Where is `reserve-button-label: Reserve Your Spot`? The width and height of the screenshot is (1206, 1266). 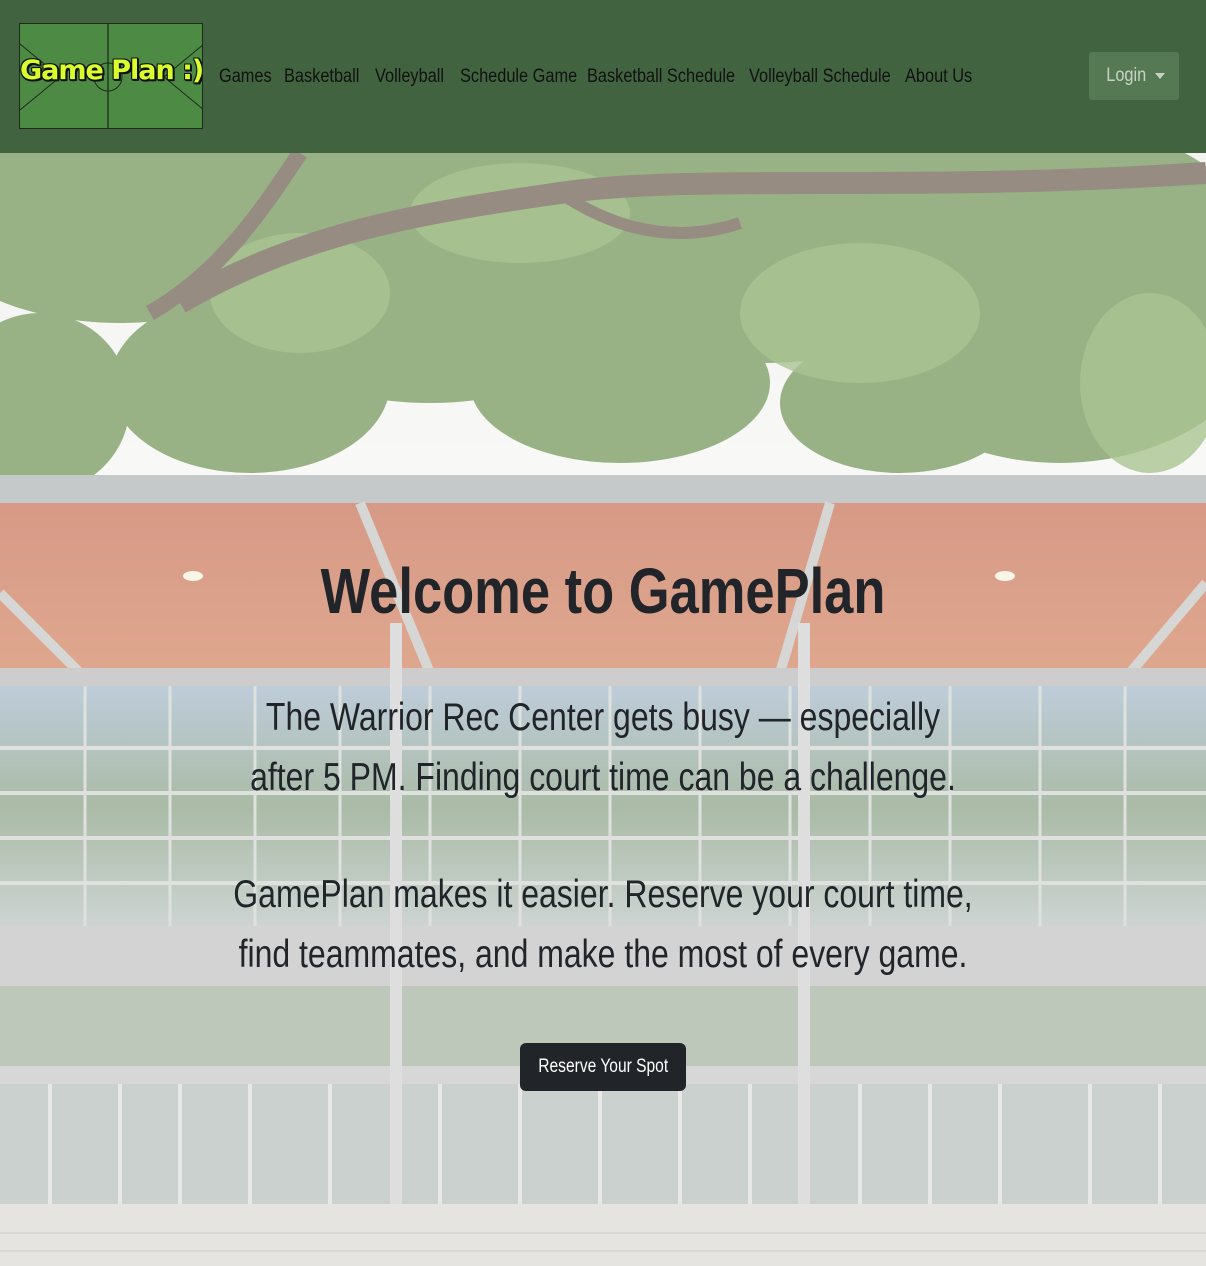
reserve-button-label: Reserve Your Spot is located at coordinates (603, 1066).